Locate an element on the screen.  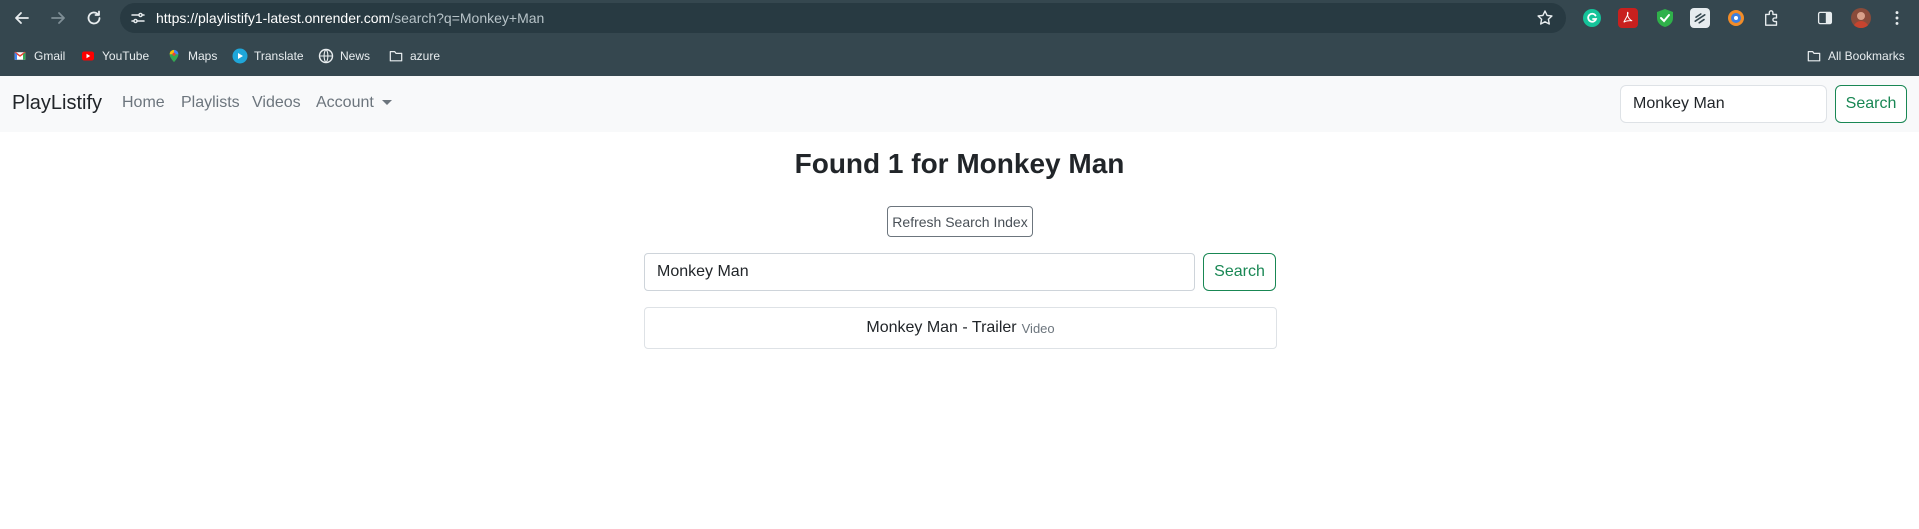
bookmark-youtube: YouTube is located at coordinates (114, 56).